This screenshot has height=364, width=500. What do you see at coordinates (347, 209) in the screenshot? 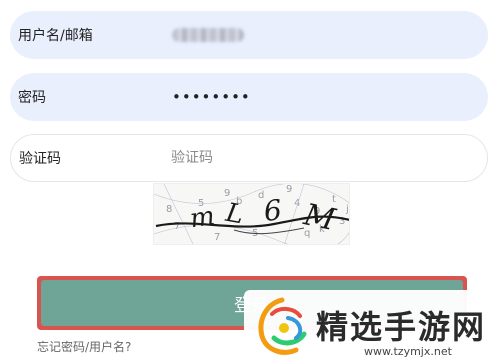
I see `captcha-noise-char: j` at bounding box center [347, 209].